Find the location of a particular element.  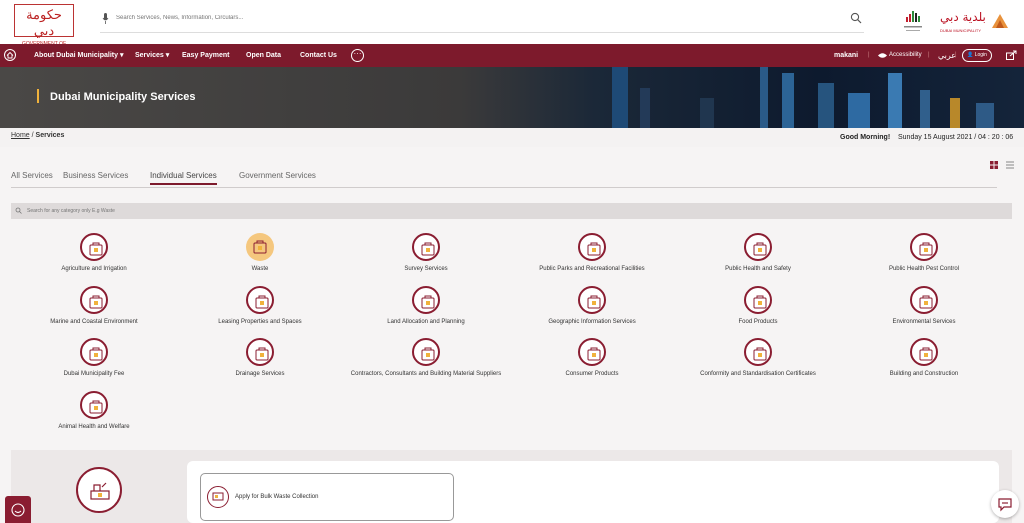

tab-government-services: Government Services is located at coordinates (277, 175).